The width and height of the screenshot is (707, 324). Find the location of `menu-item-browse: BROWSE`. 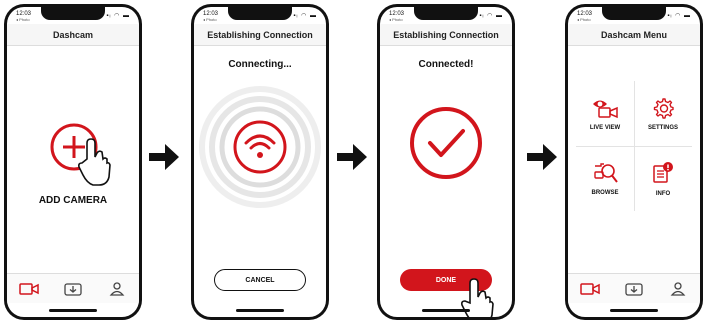

menu-item-browse: BROWSE is located at coordinates (605, 178).